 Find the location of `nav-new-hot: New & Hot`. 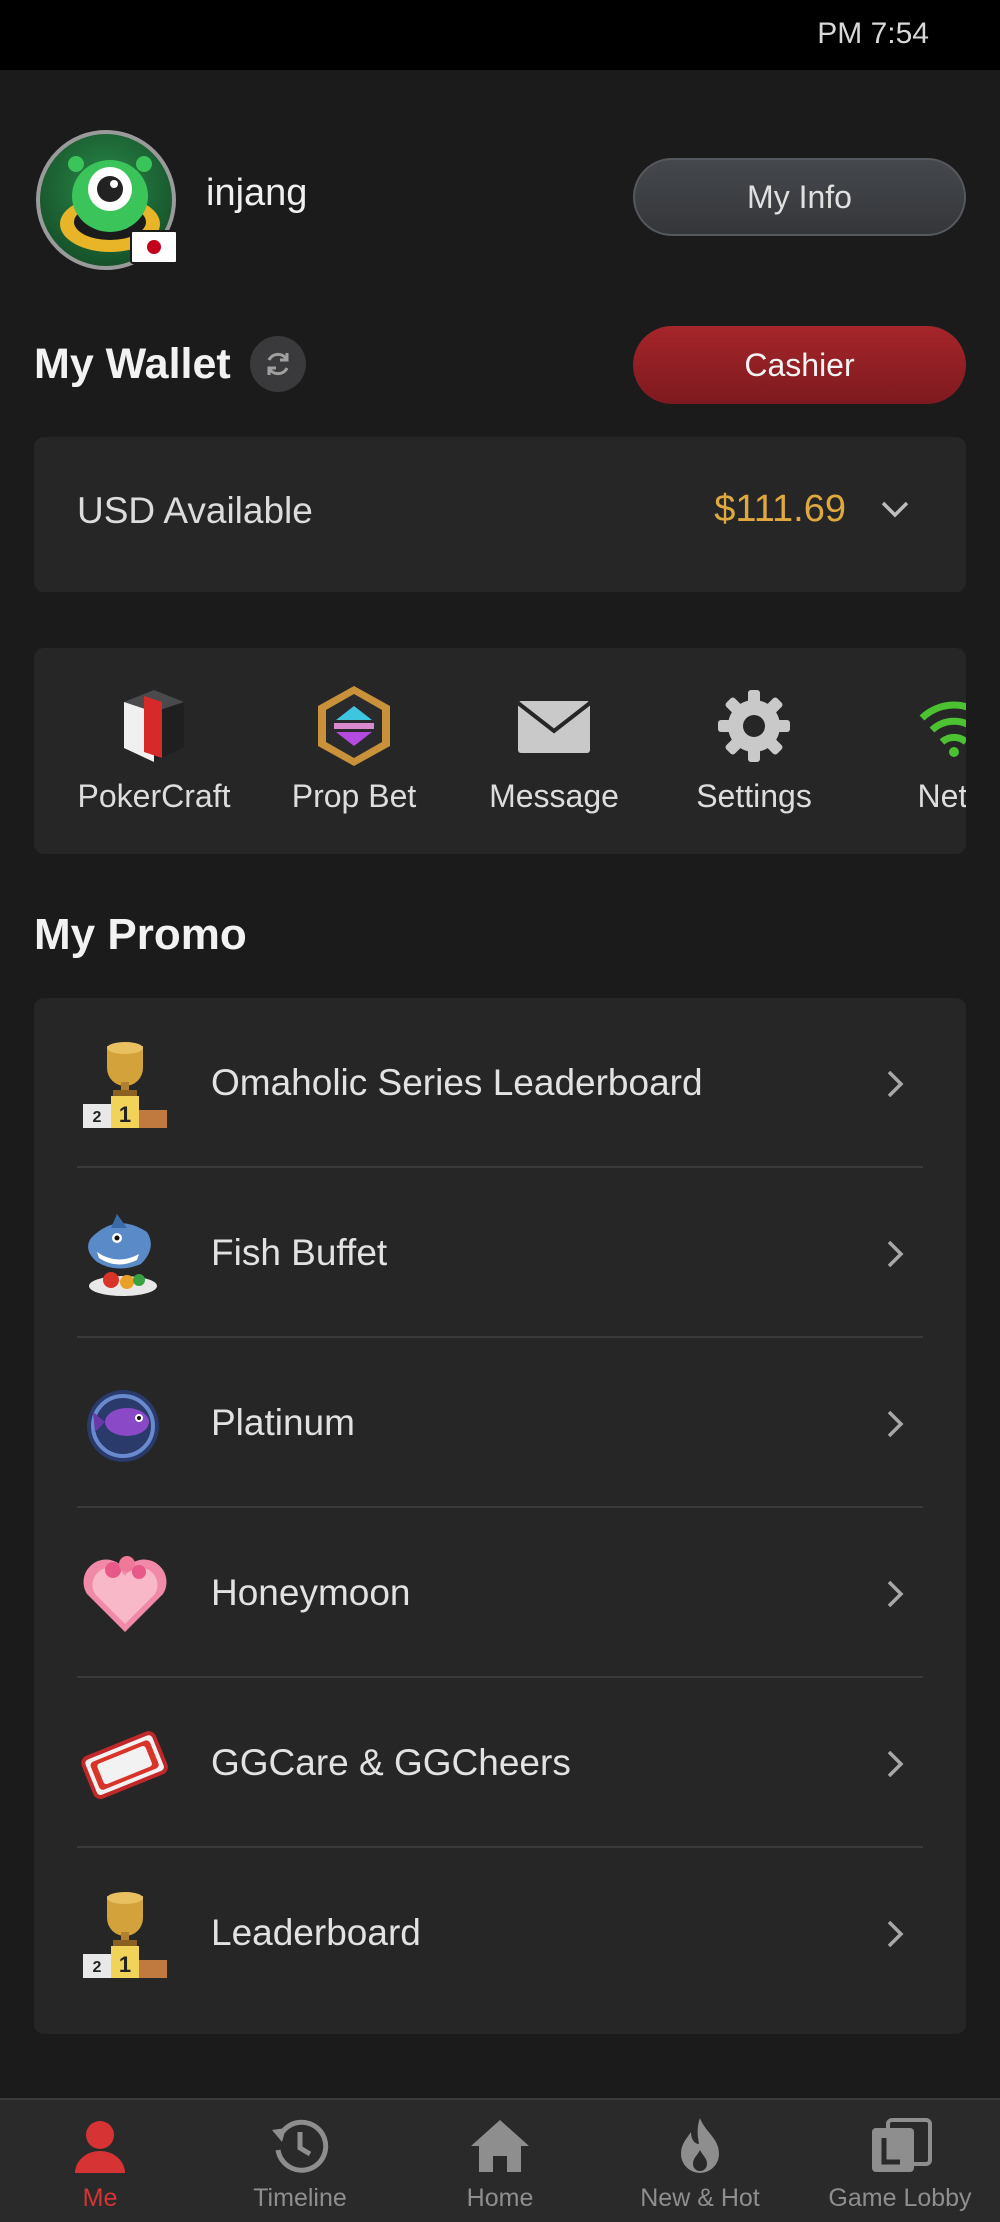

nav-new-hot: New & Hot is located at coordinates (700, 2161).